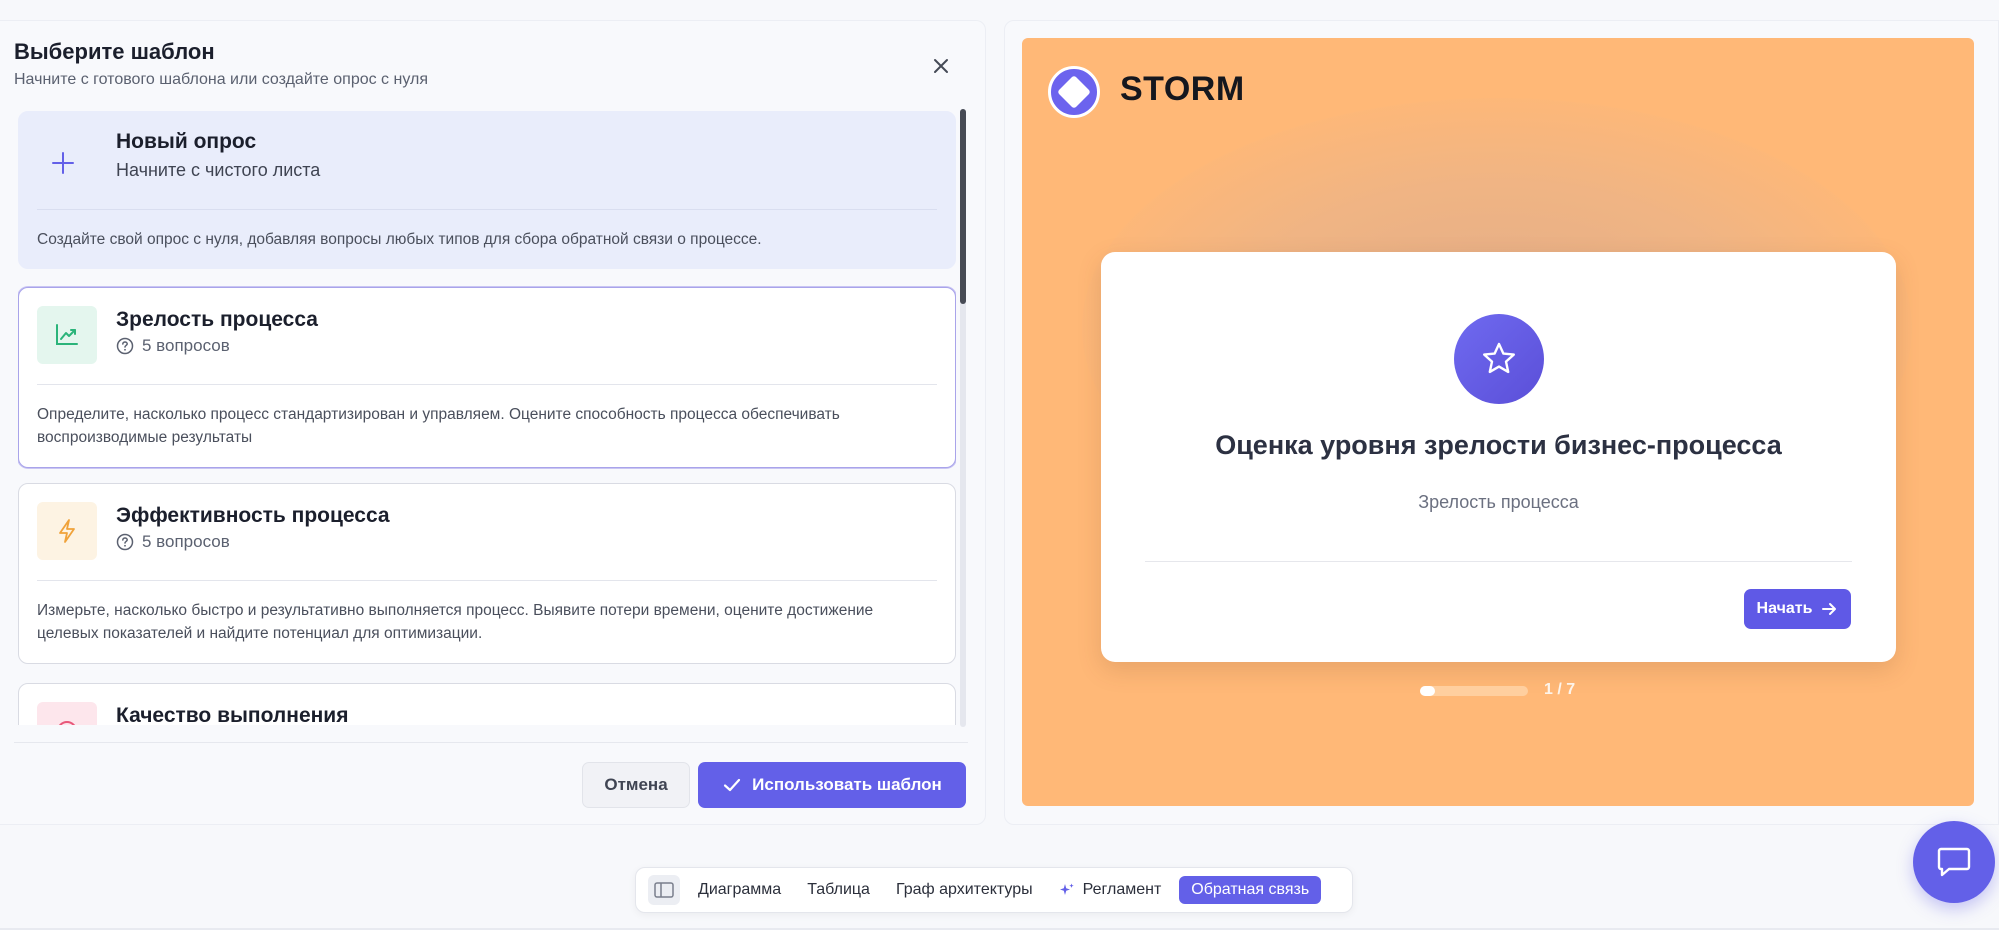 Image resolution: width=1999 pixels, height=930 pixels. Describe the element at coordinates (739, 890) in the screenshot. I see `toolbar-item-diagram: Диаграмма` at that location.